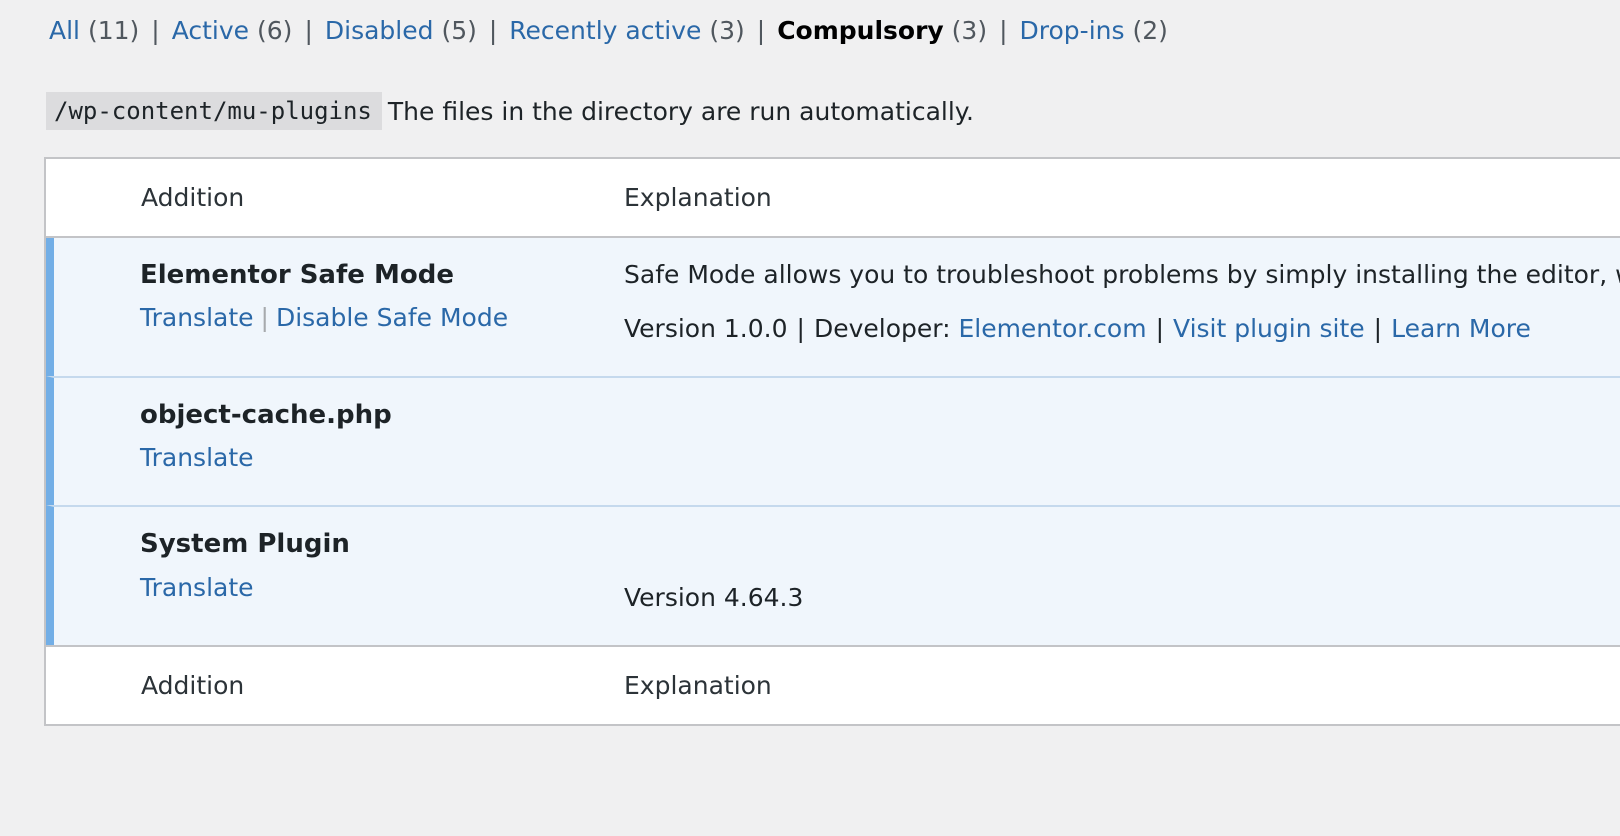  What do you see at coordinates (833, 198) in the screenshot?
I see `table-header: Addition Explanation` at bounding box center [833, 198].